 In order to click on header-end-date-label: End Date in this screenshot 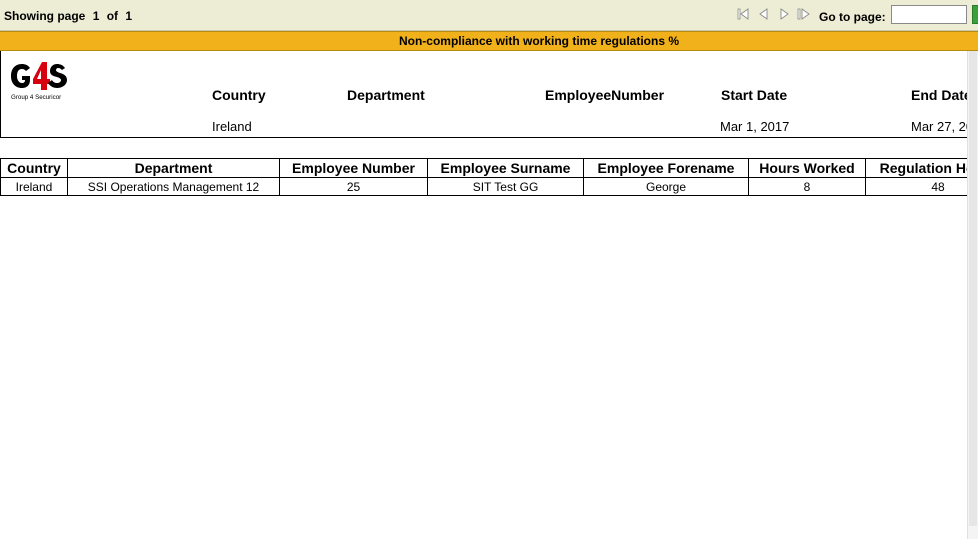, I will do `click(941, 95)`.